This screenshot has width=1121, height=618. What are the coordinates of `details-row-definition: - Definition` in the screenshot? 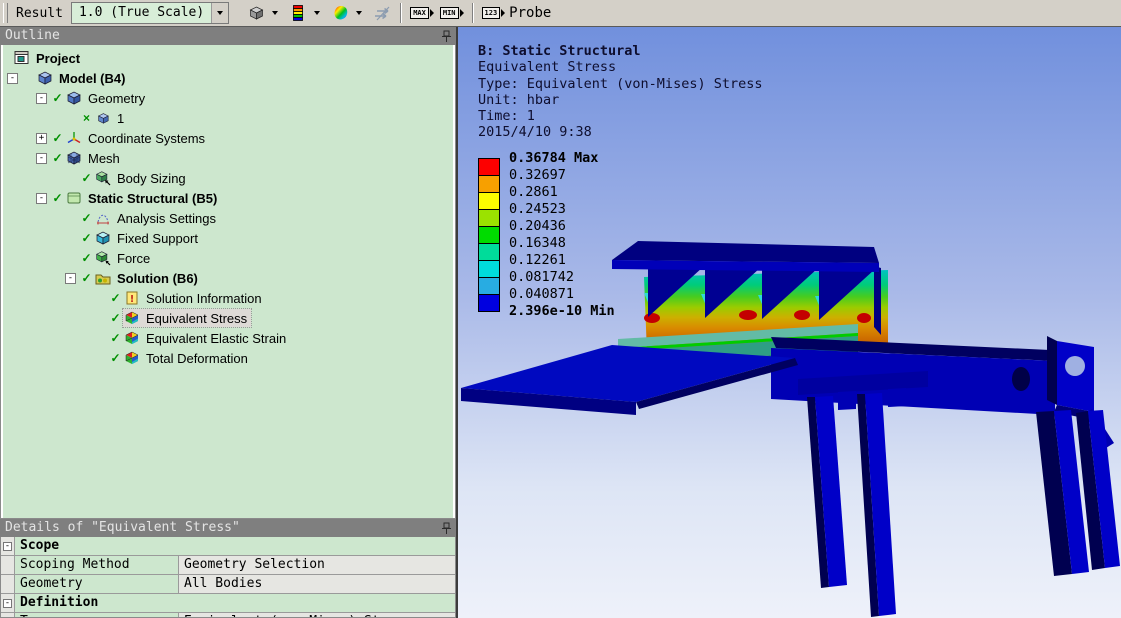 It's located at (228, 603).